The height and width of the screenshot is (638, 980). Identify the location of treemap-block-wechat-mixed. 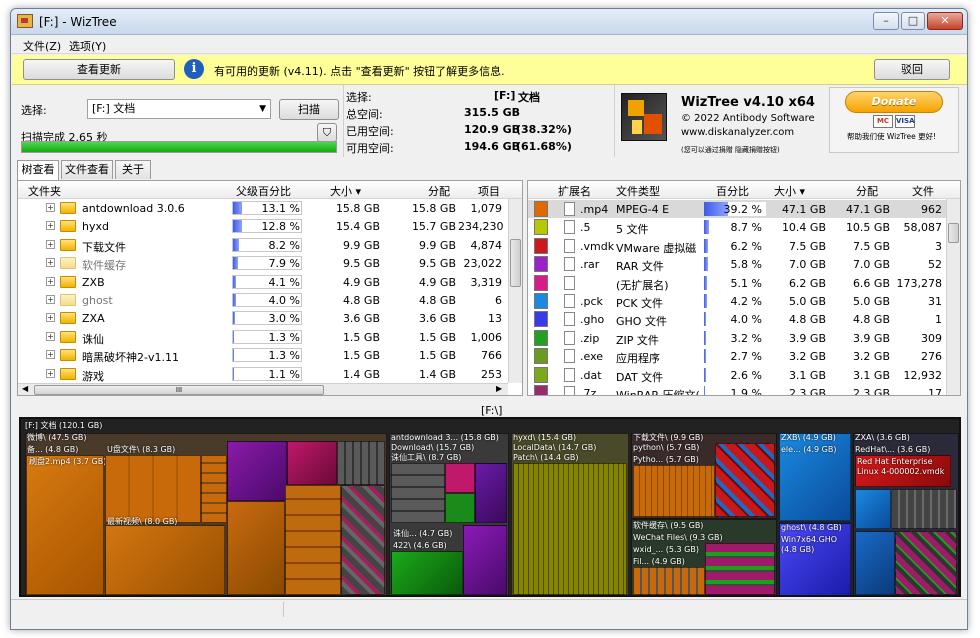
(740, 569).